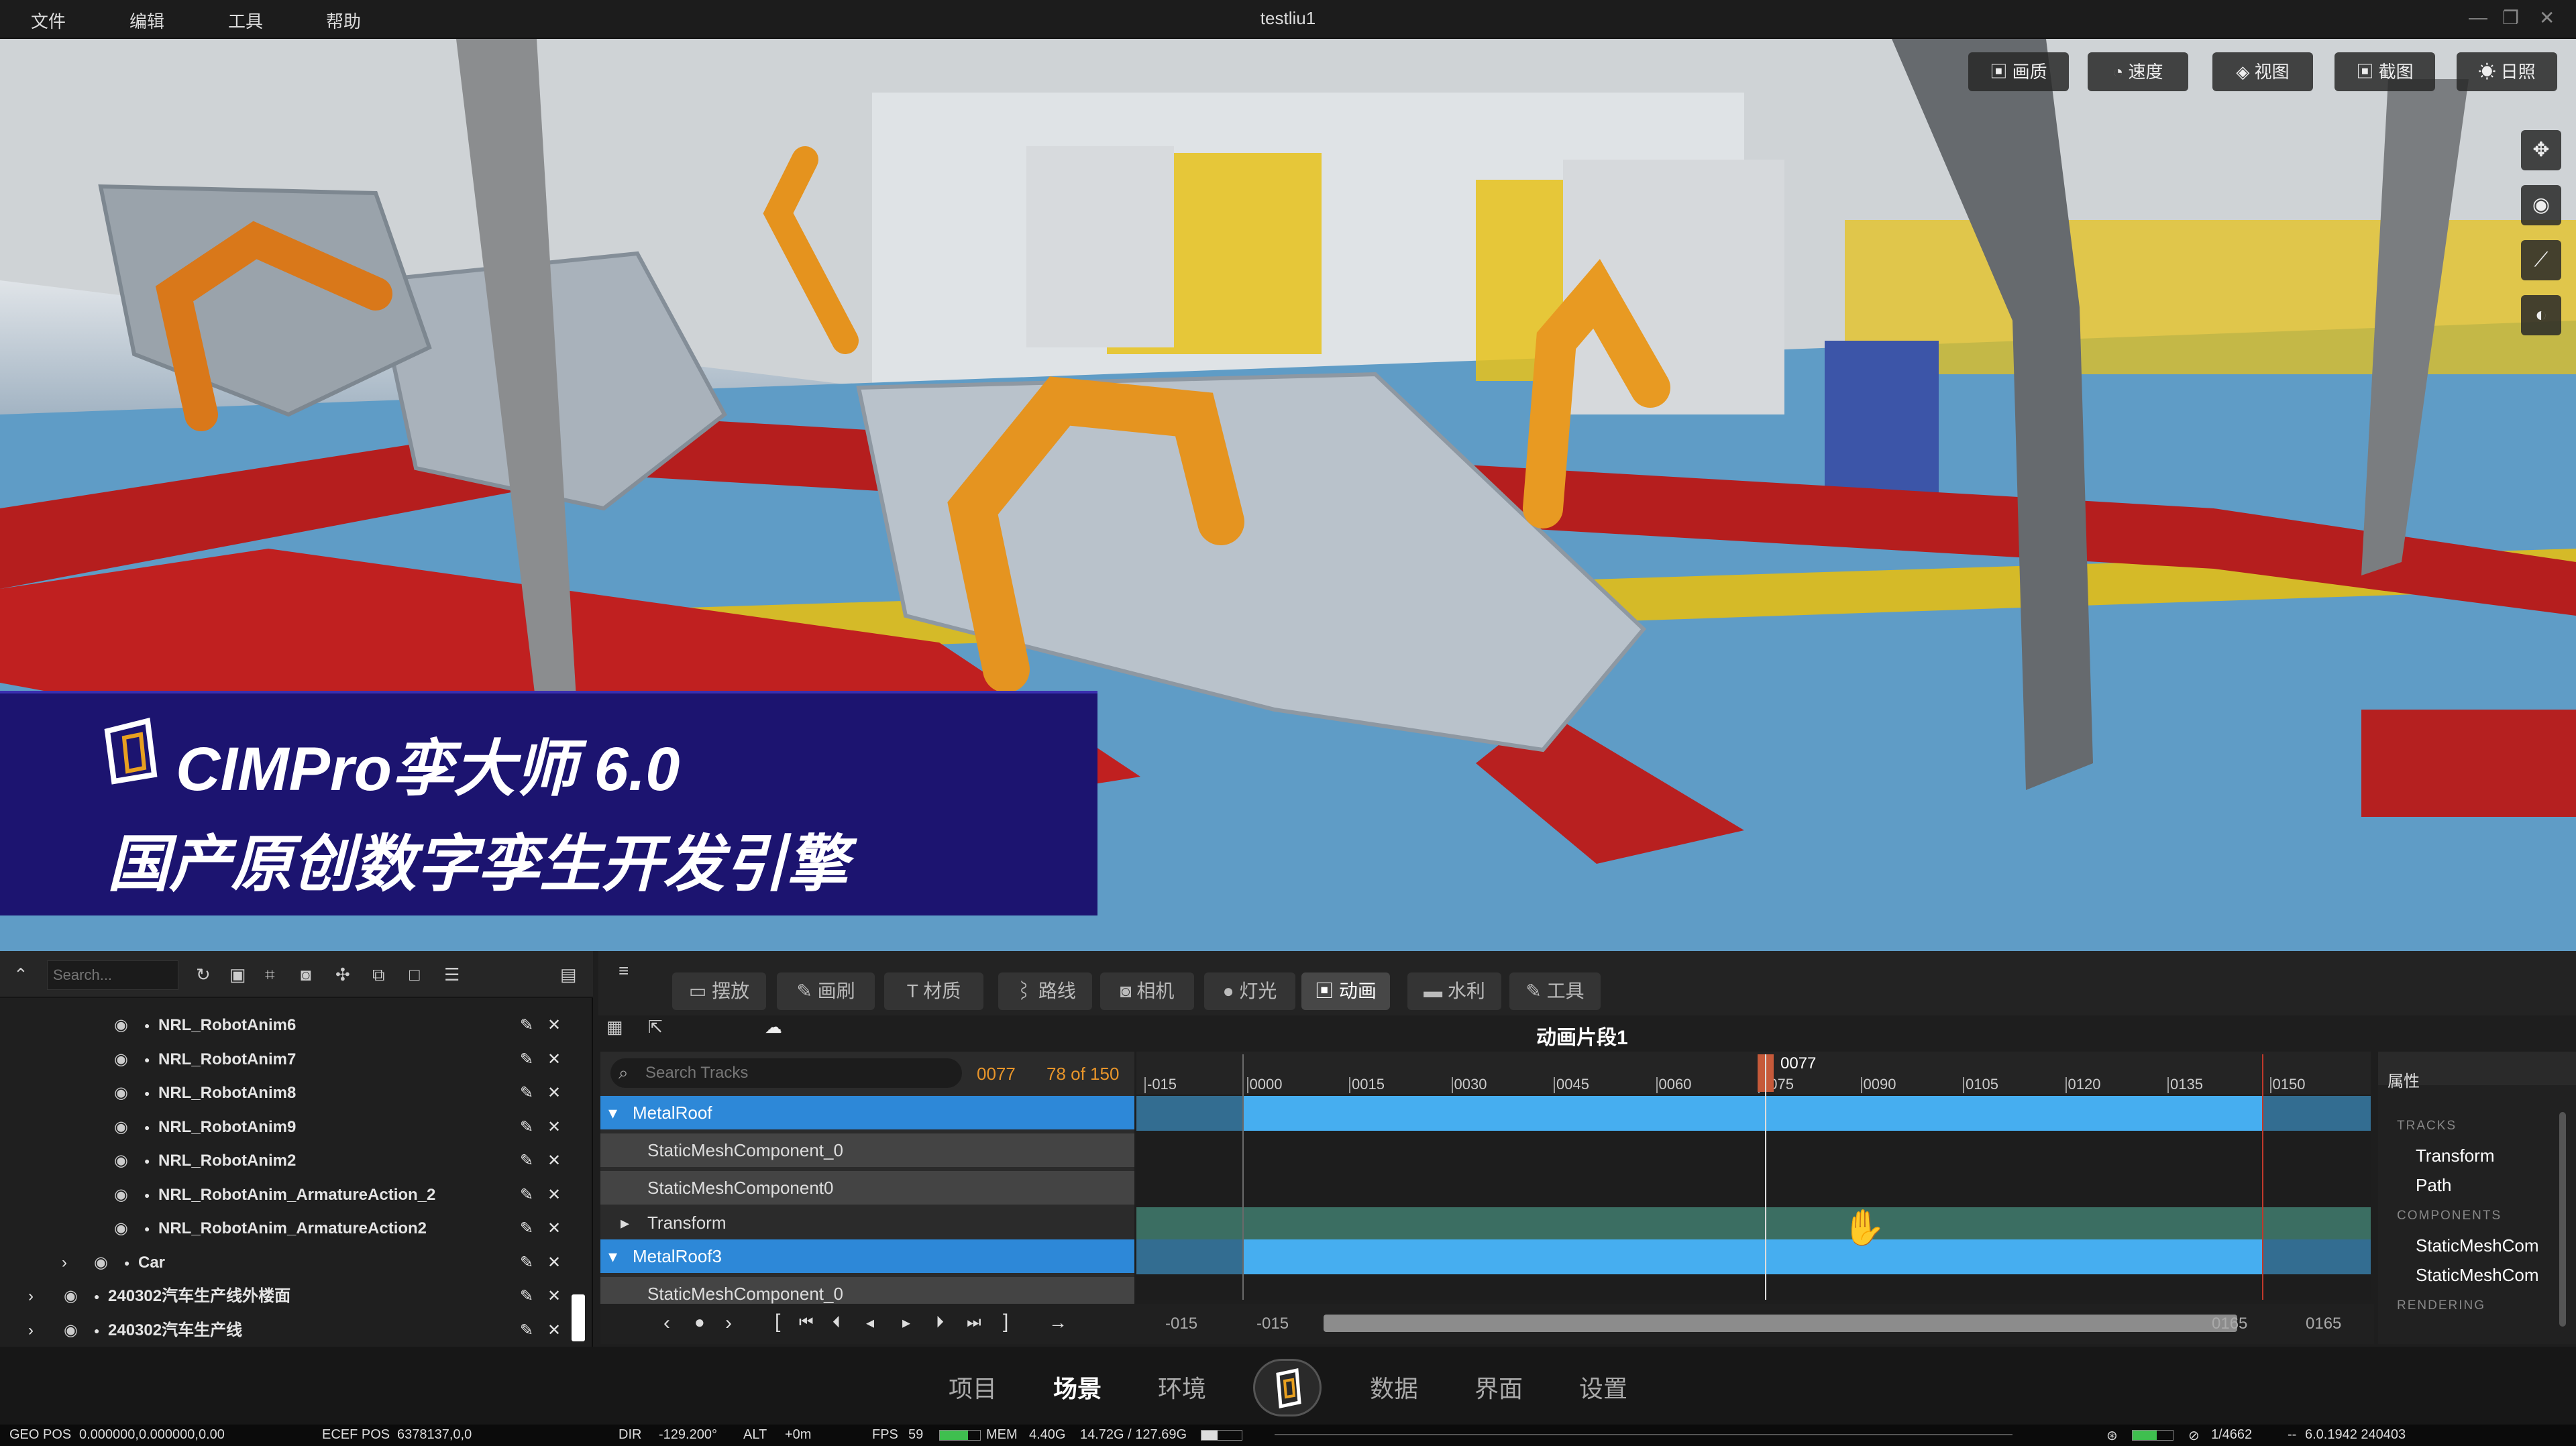 The height and width of the screenshot is (1446, 2576). I want to click on tab-1: ✎ 画刷, so click(826, 991).